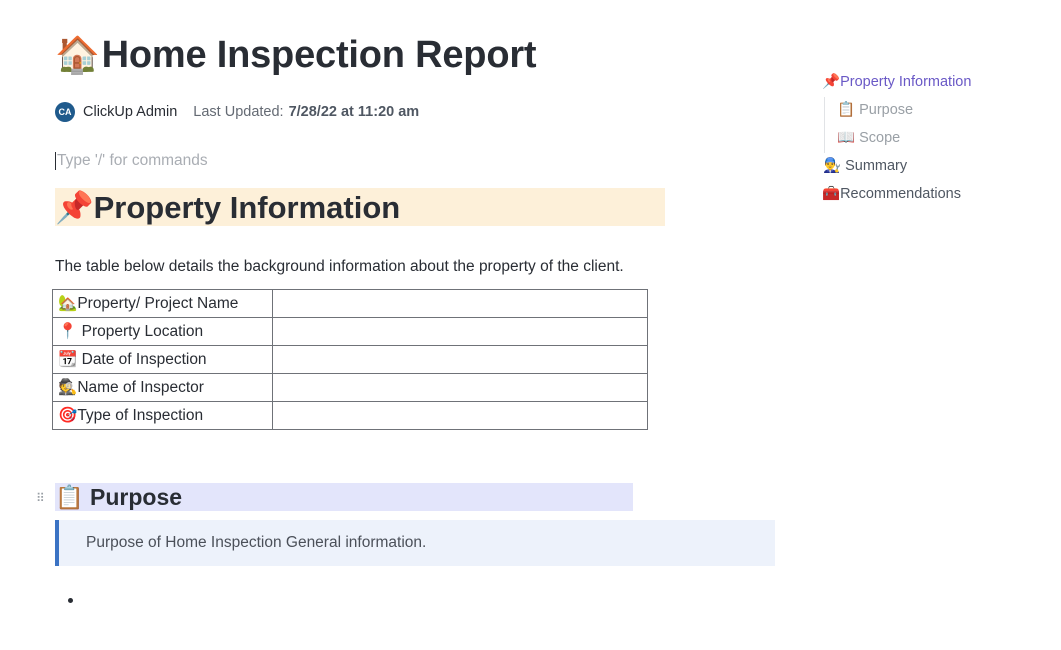 Image resolution: width=1061 pixels, height=650 pixels. I want to click on table-row: 📍 Property Location, so click(350, 331).